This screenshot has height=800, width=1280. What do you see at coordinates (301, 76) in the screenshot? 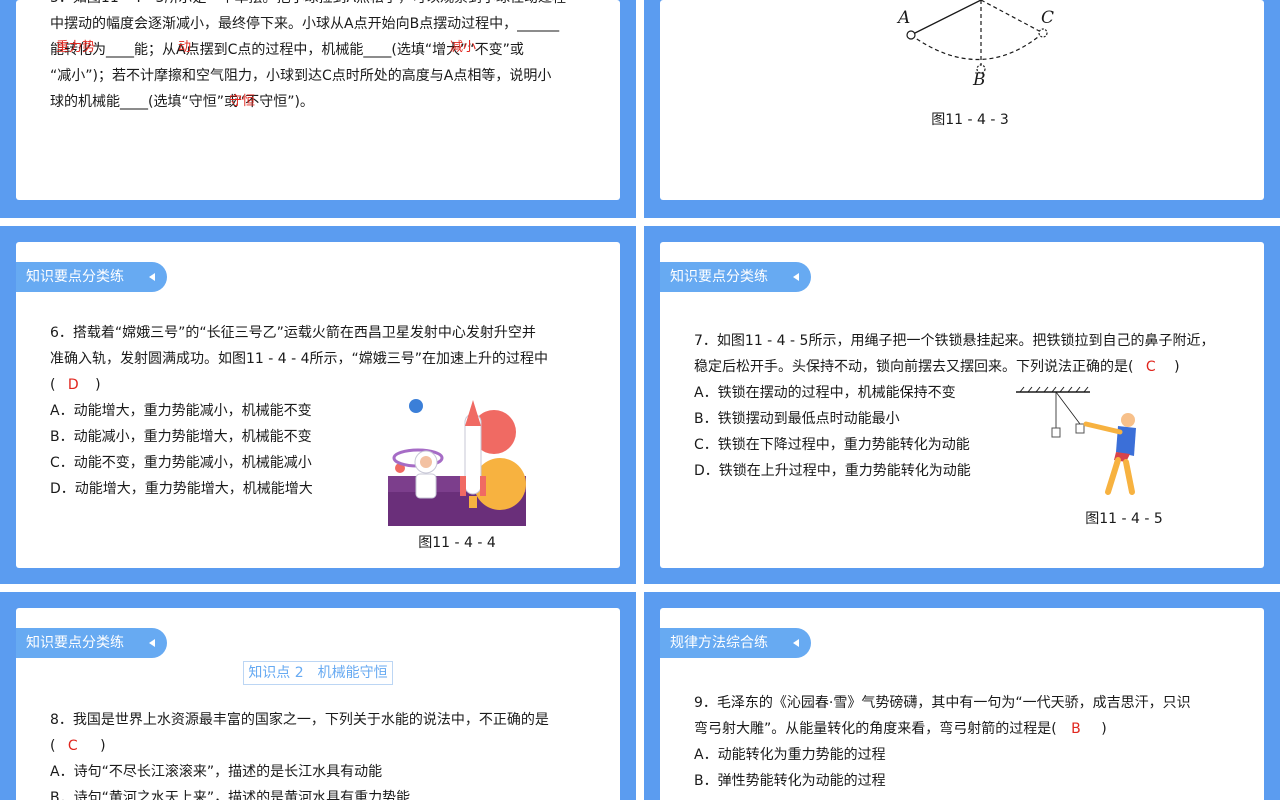
I see `question-5-line-4: “减小”)；若不计摩擦和空气阻力，小球到达C点时所处的高度与A点相等，说明小` at bounding box center [301, 76].